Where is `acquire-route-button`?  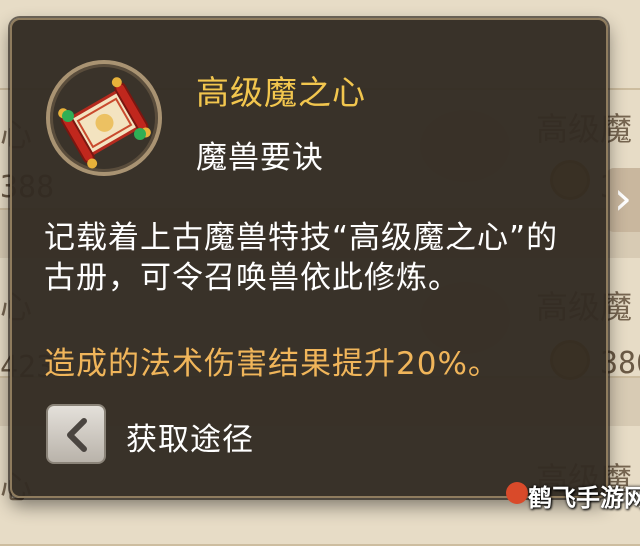 acquire-route-button is located at coordinates (76, 434).